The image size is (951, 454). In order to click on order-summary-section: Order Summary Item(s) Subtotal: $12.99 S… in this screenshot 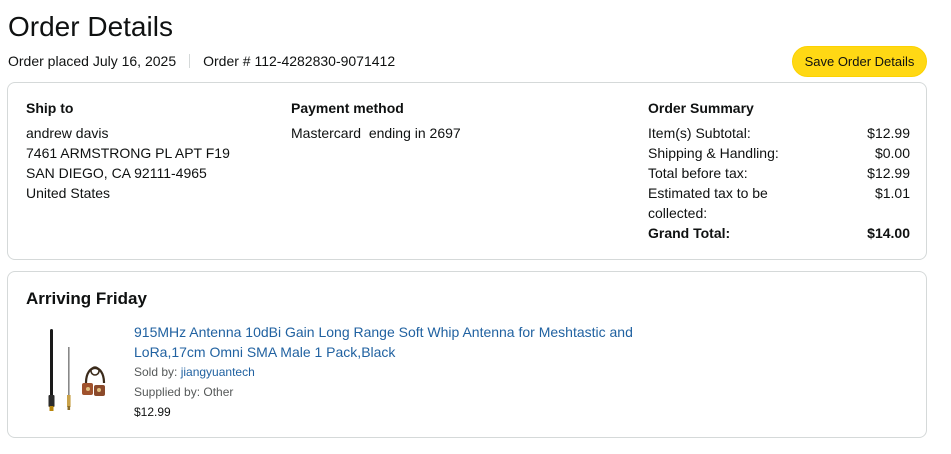, I will do `click(779, 171)`.